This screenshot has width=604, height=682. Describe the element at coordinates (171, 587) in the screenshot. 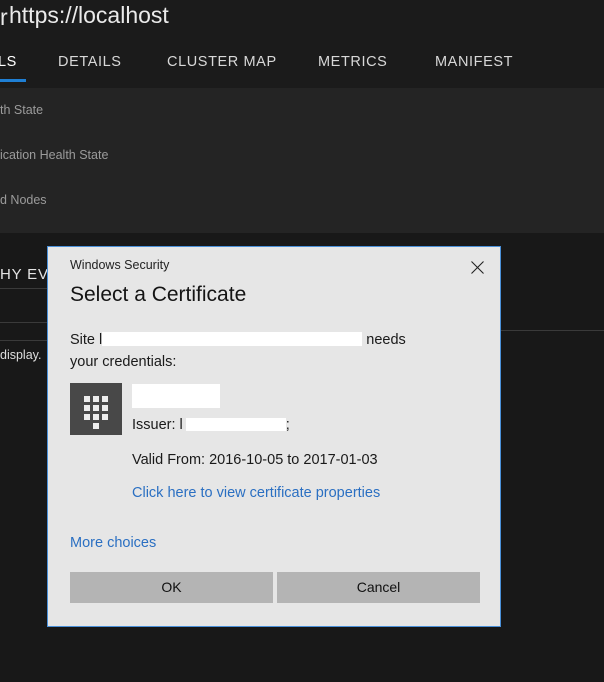

I see `ok-button: OK` at that location.